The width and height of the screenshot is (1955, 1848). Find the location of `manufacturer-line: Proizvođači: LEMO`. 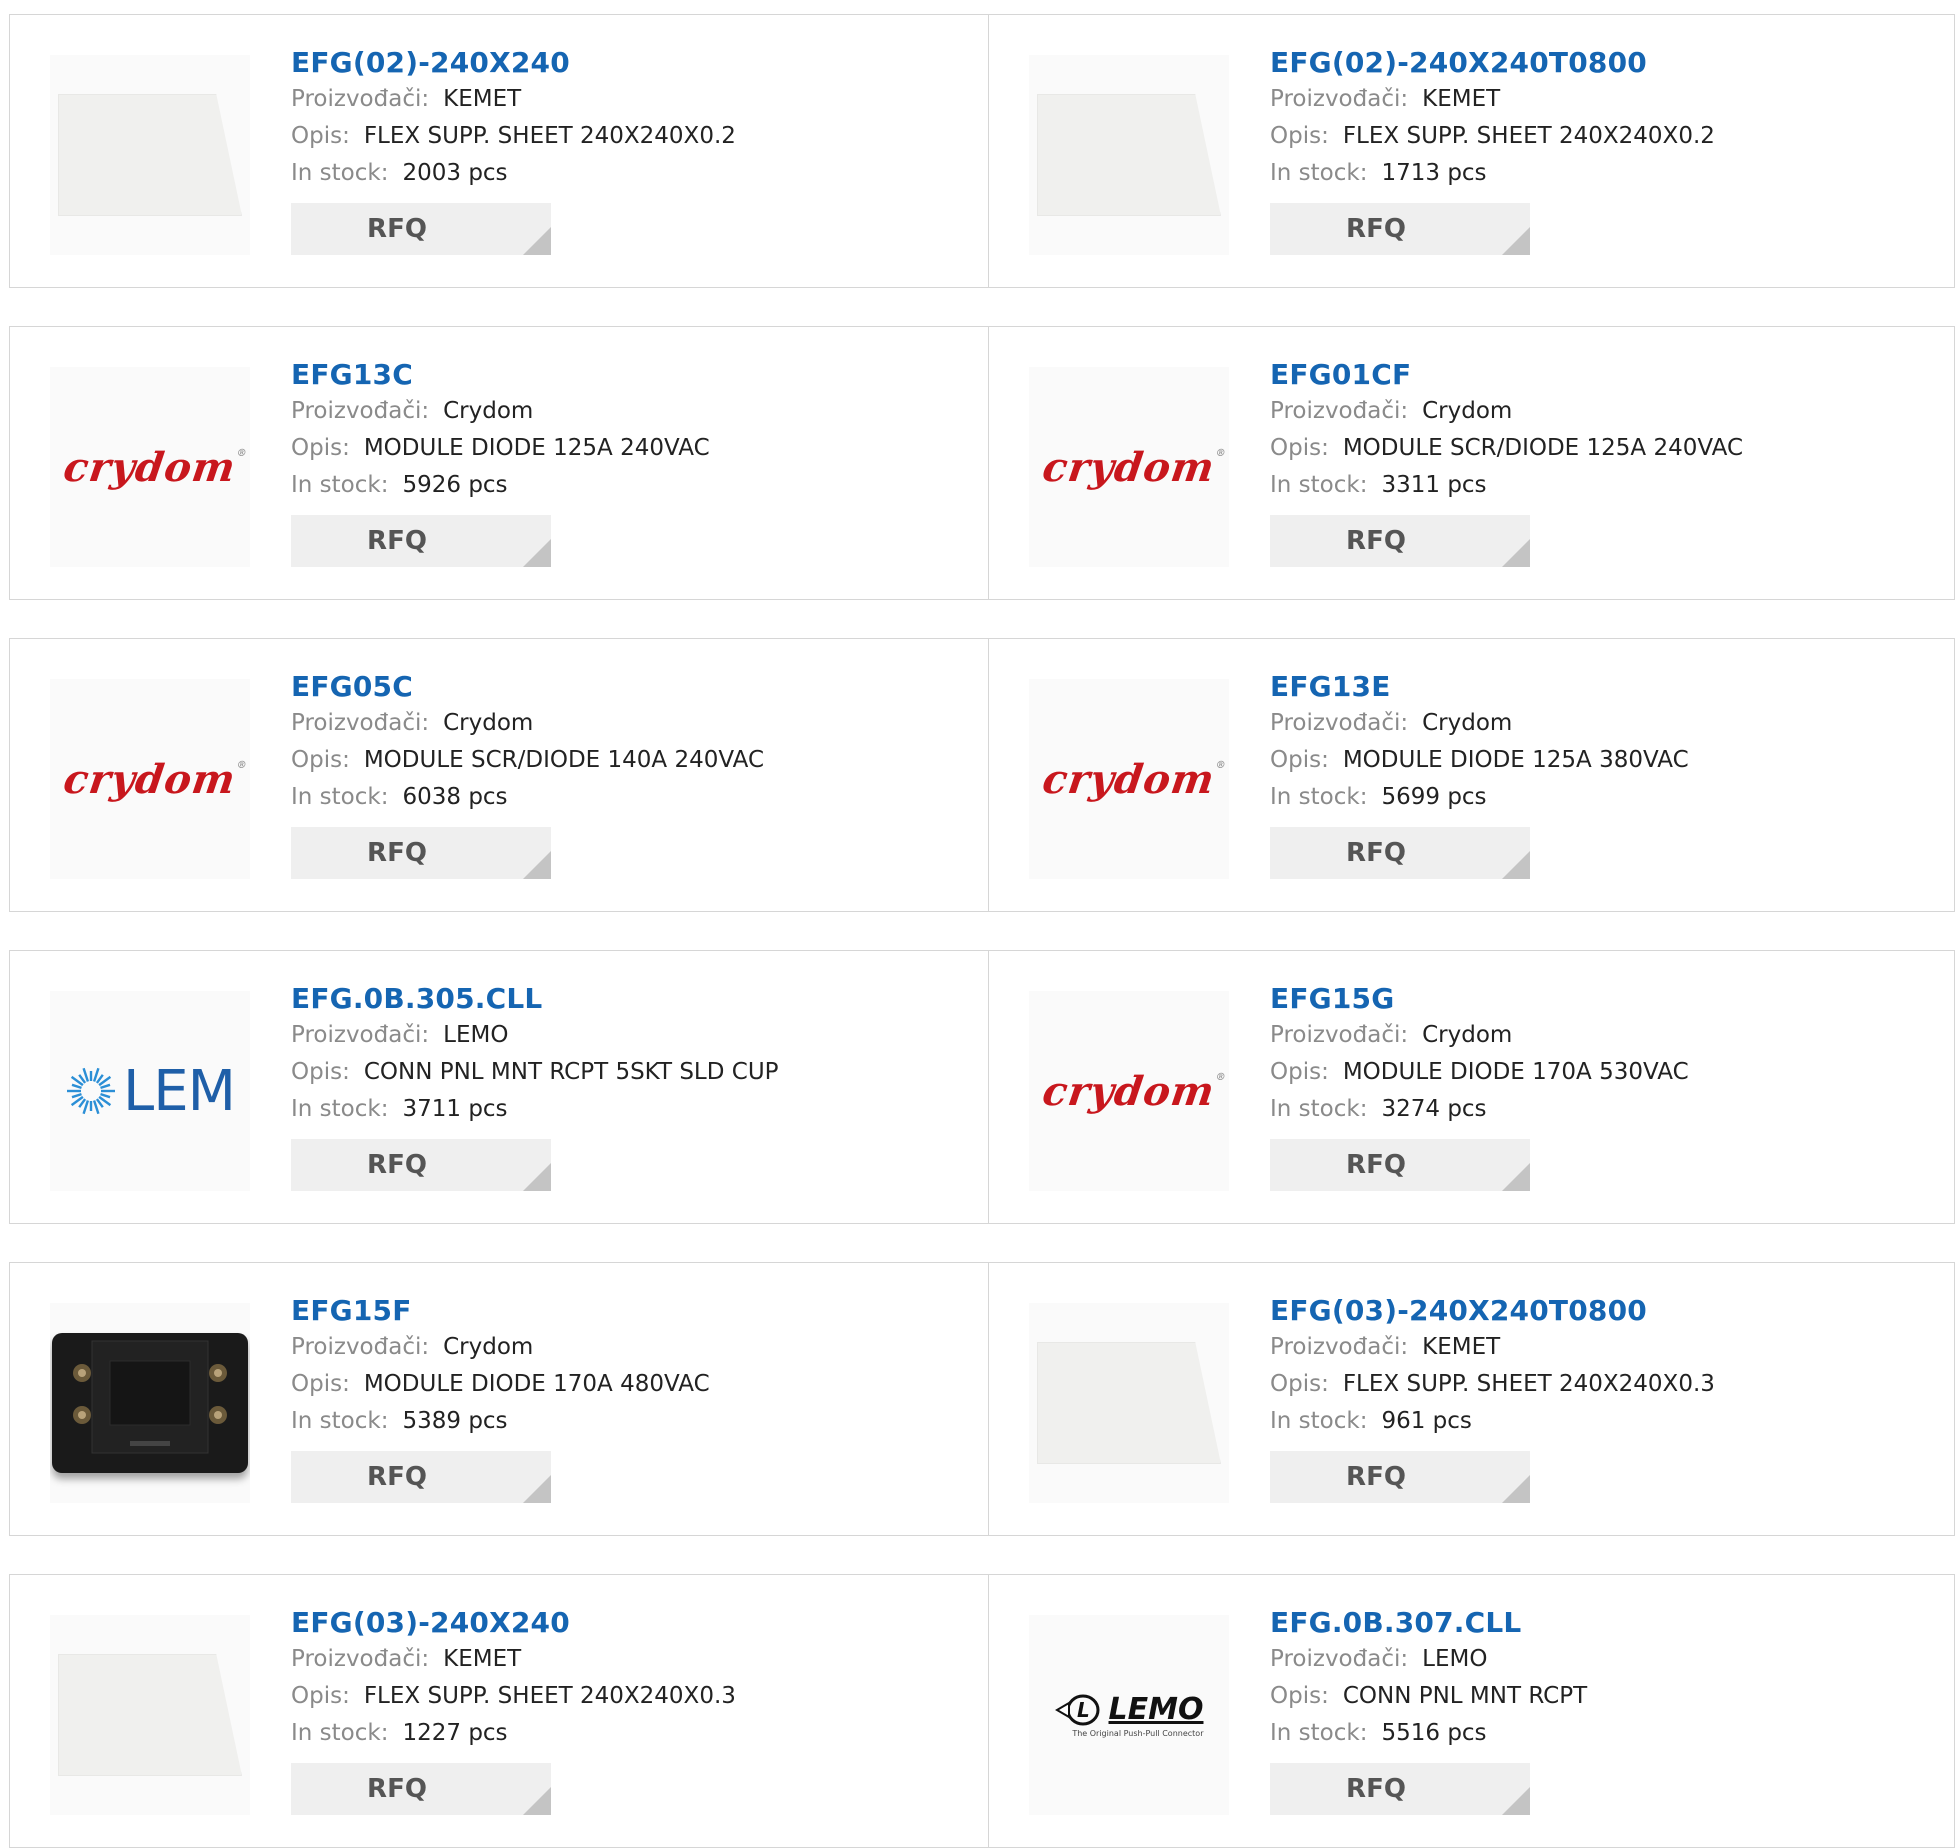

manufacturer-line: Proizvođači: LEMO is located at coordinates (1428, 1659).